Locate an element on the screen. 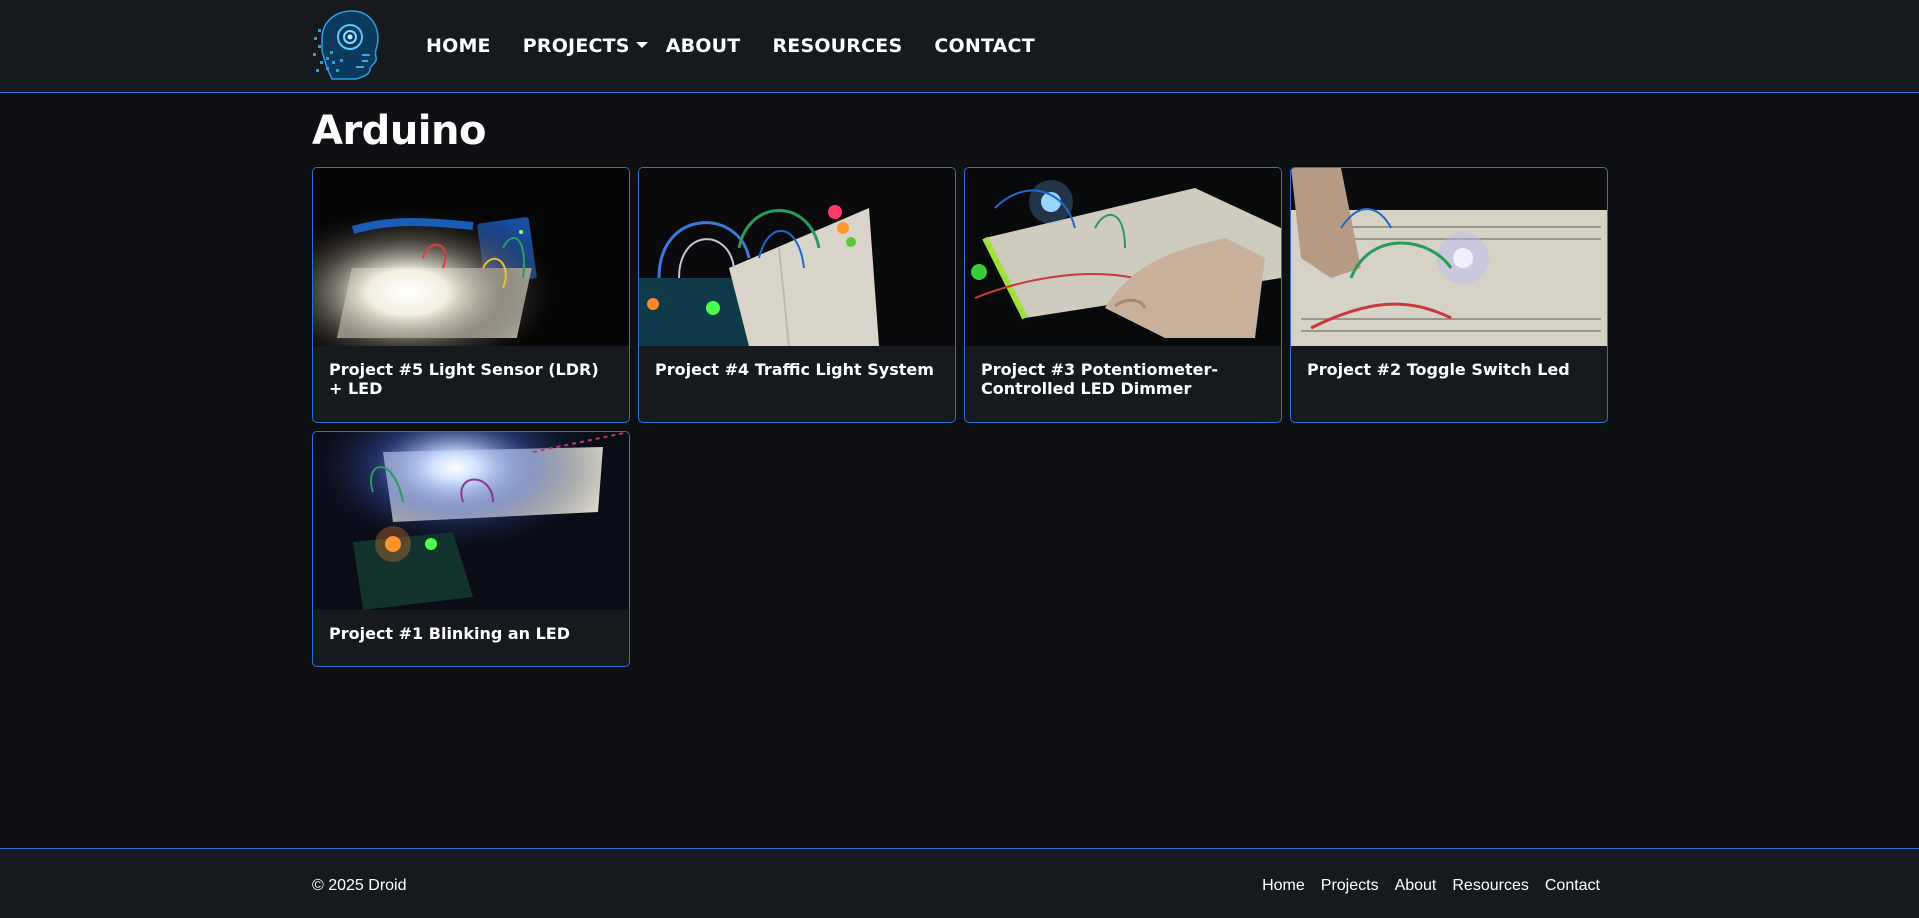  site-logo is located at coordinates (347, 45).